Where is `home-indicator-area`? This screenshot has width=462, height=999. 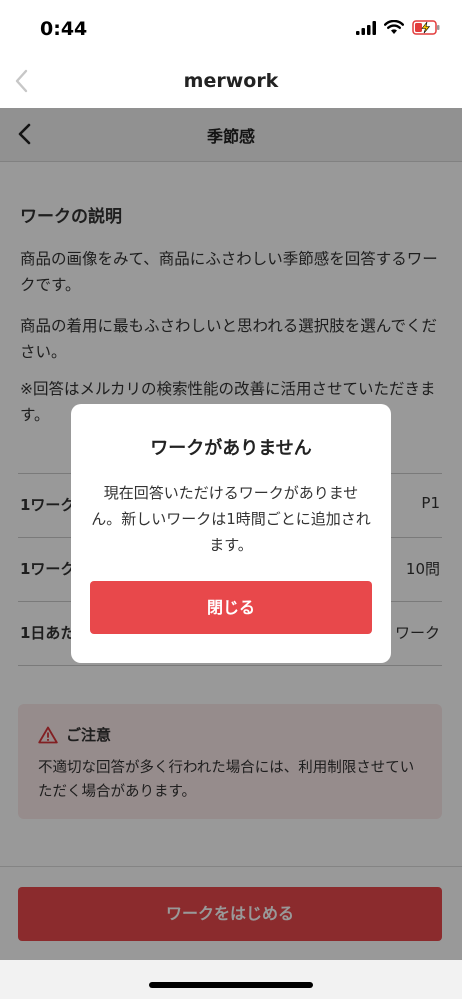
home-indicator-area is located at coordinates (231, 979).